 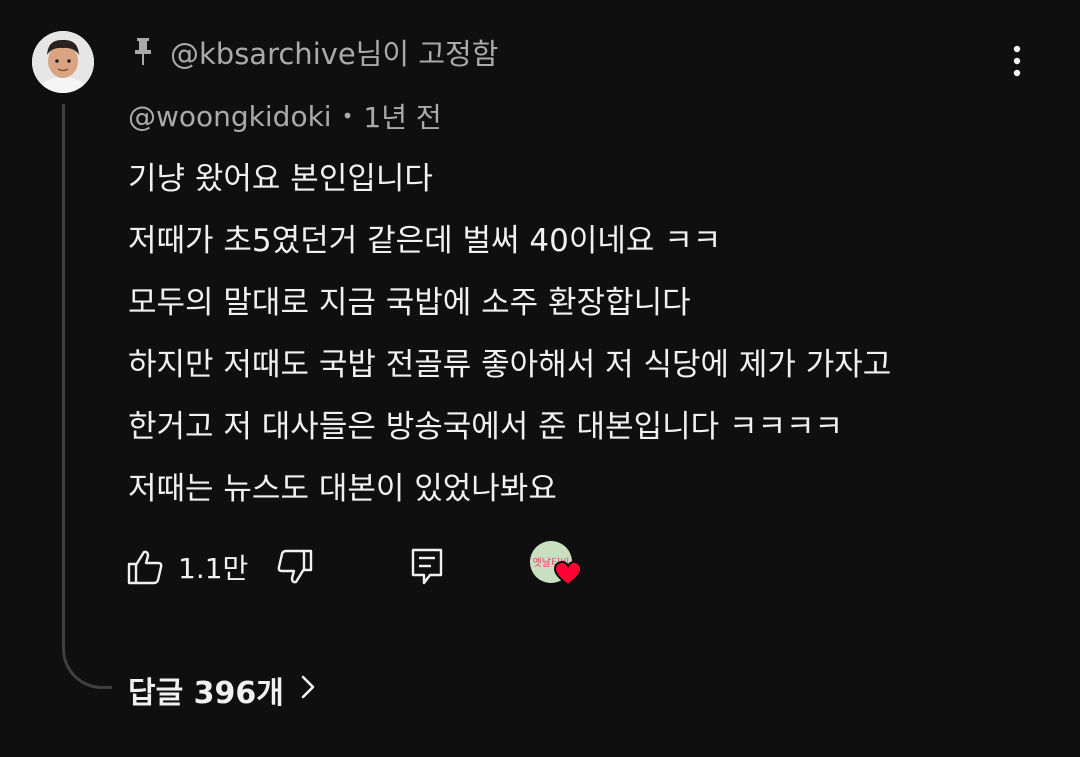 What do you see at coordinates (342, 489) in the screenshot?
I see `comment-line: 저때는 뉴스도 대본이 있었나봐요` at bounding box center [342, 489].